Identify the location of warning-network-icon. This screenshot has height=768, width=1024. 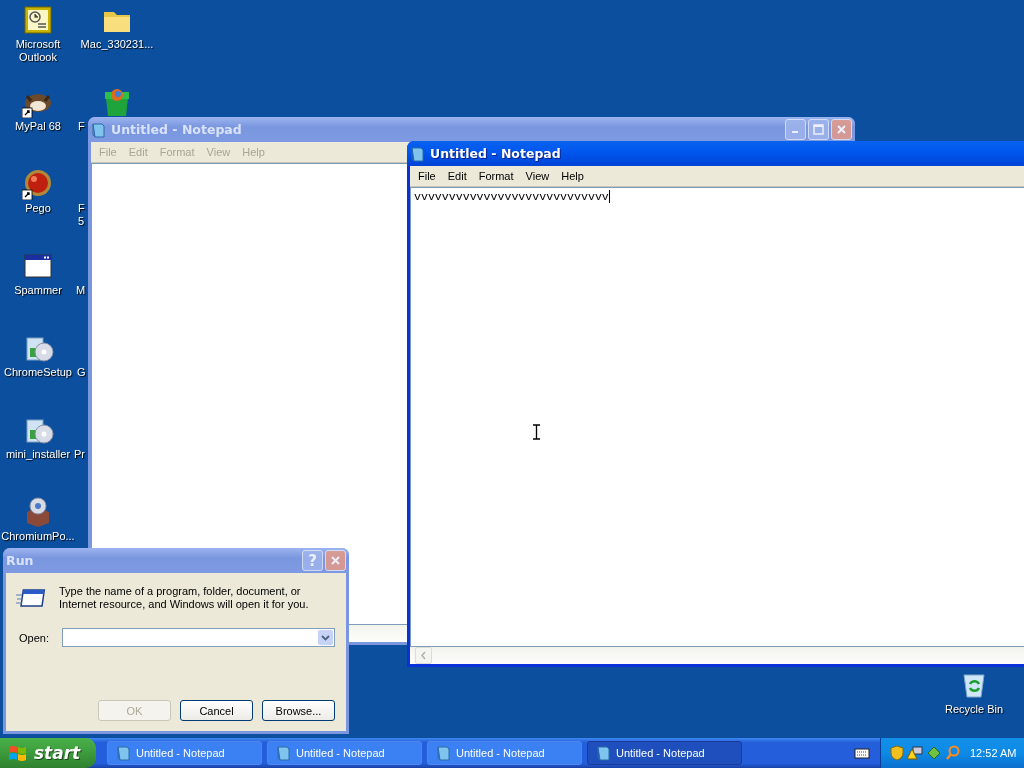
(915, 753).